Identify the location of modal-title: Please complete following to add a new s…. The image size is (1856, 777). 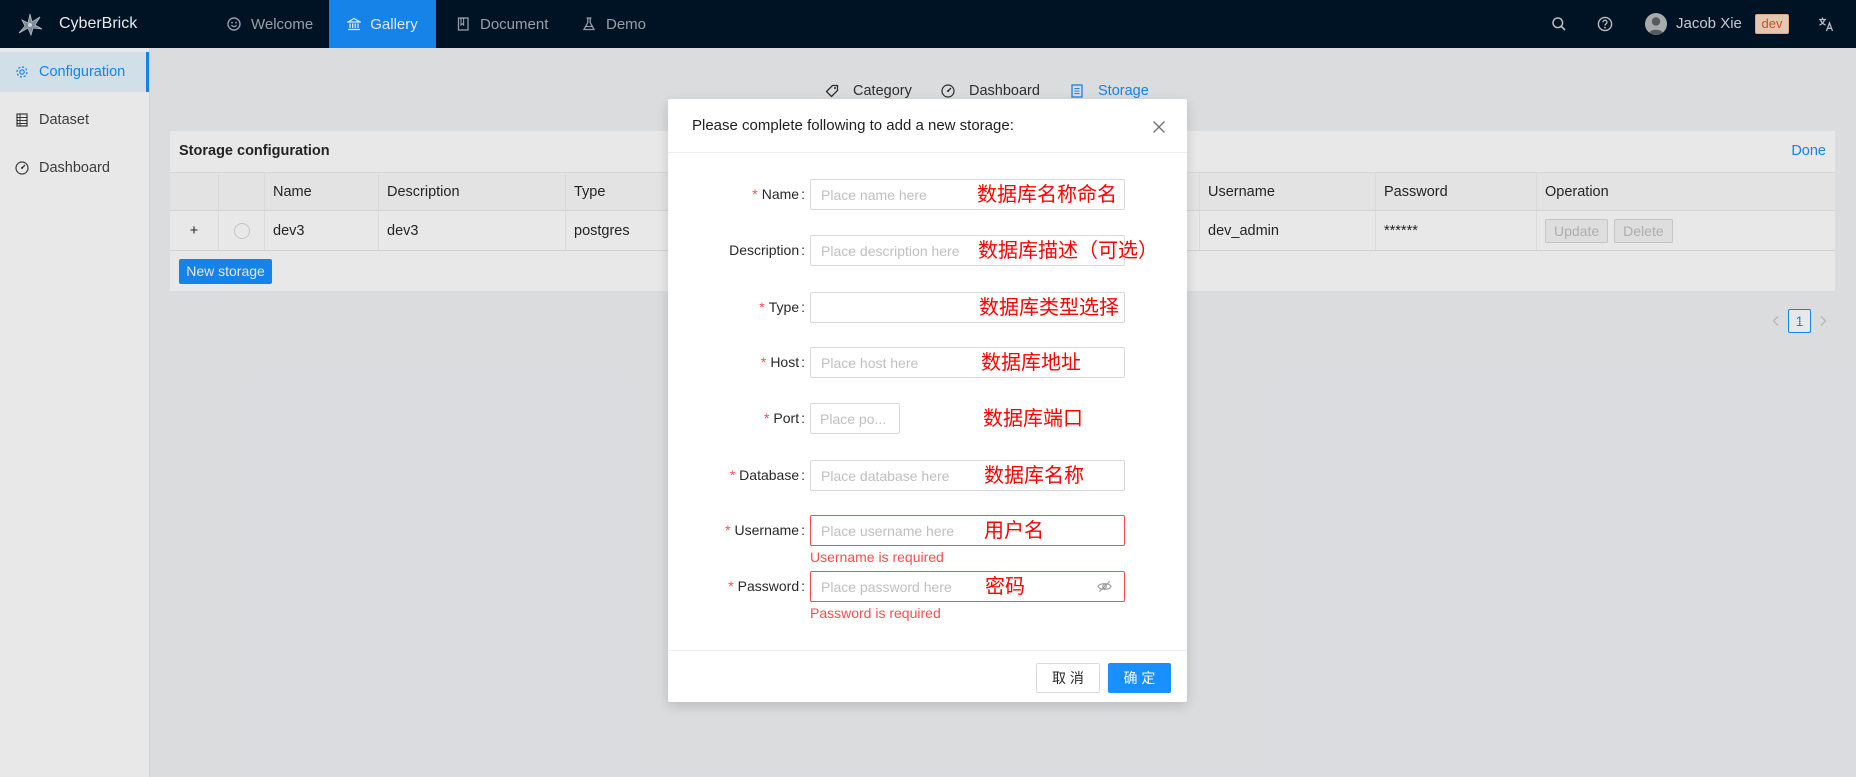
(853, 125).